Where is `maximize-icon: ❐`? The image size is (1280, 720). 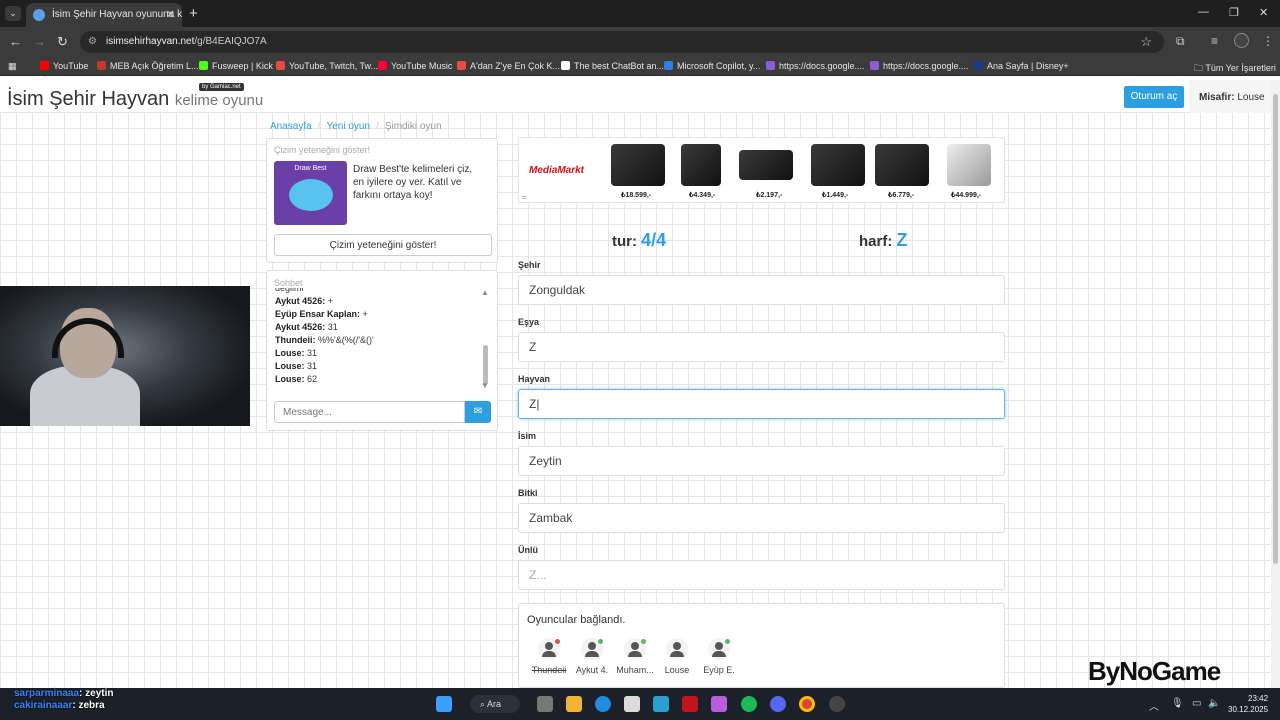
maximize-icon: ❐ is located at coordinates (1234, 12).